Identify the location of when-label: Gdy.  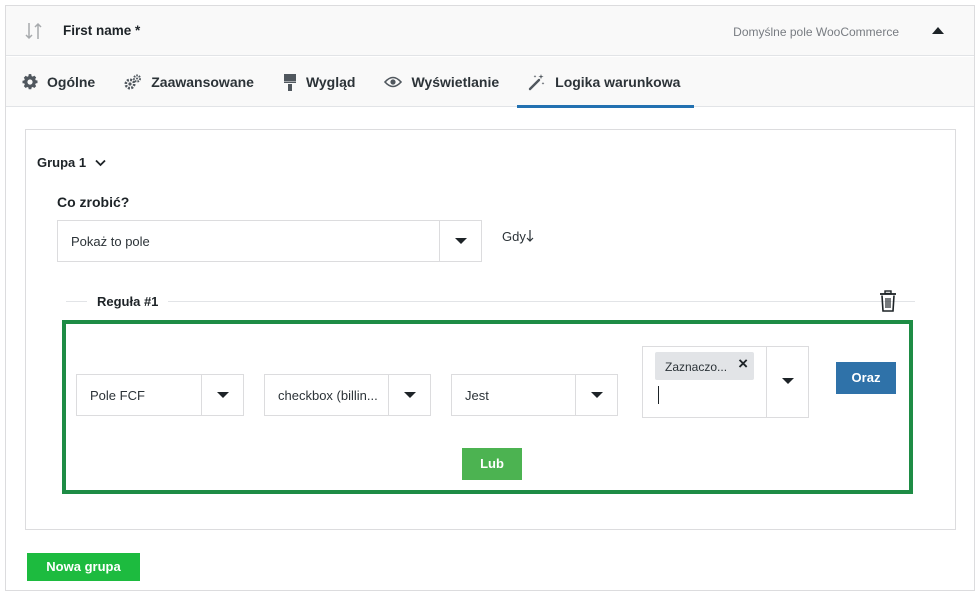
(518, 236).